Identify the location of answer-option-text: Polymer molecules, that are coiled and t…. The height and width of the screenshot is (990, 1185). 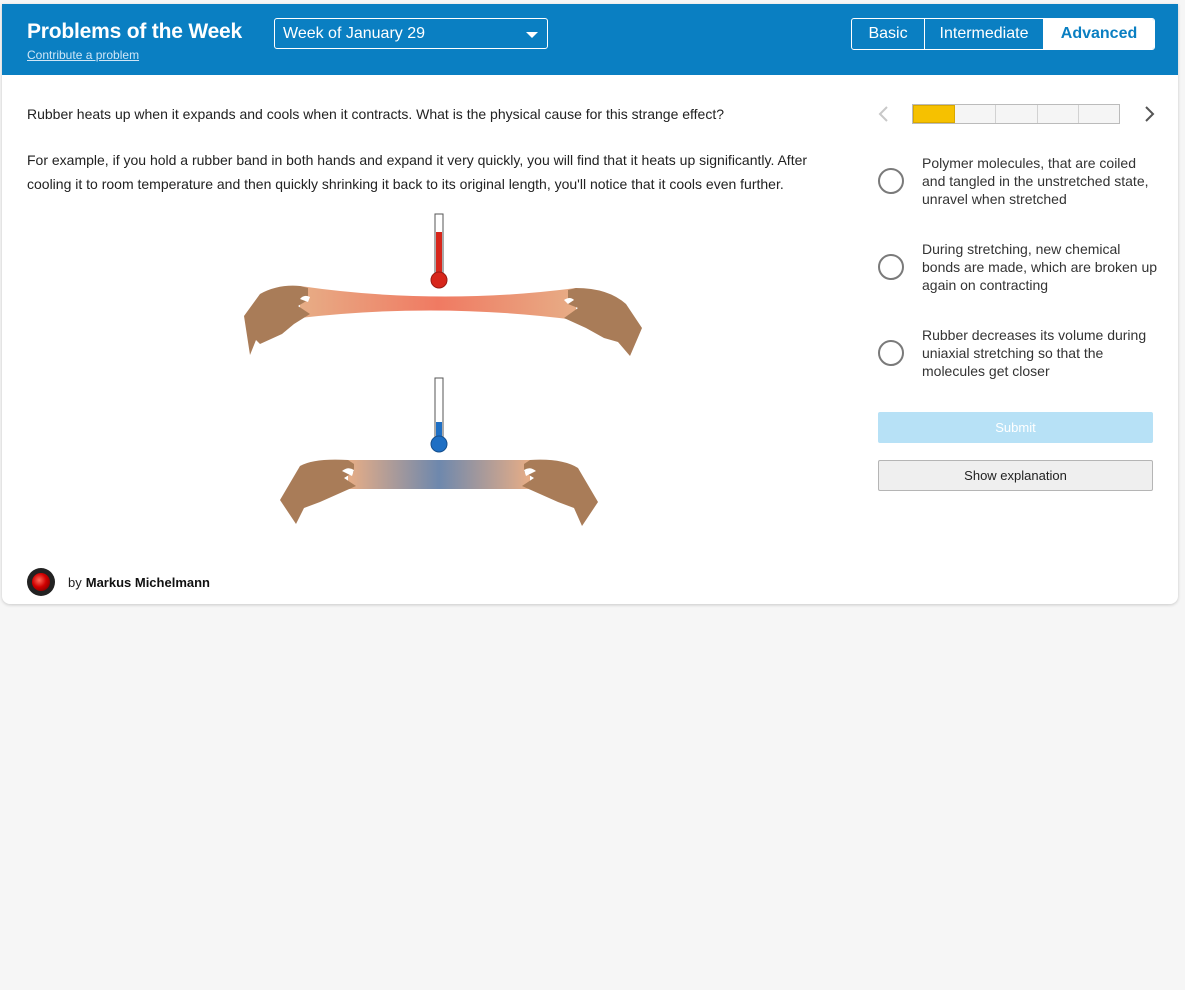
(1035, 181).